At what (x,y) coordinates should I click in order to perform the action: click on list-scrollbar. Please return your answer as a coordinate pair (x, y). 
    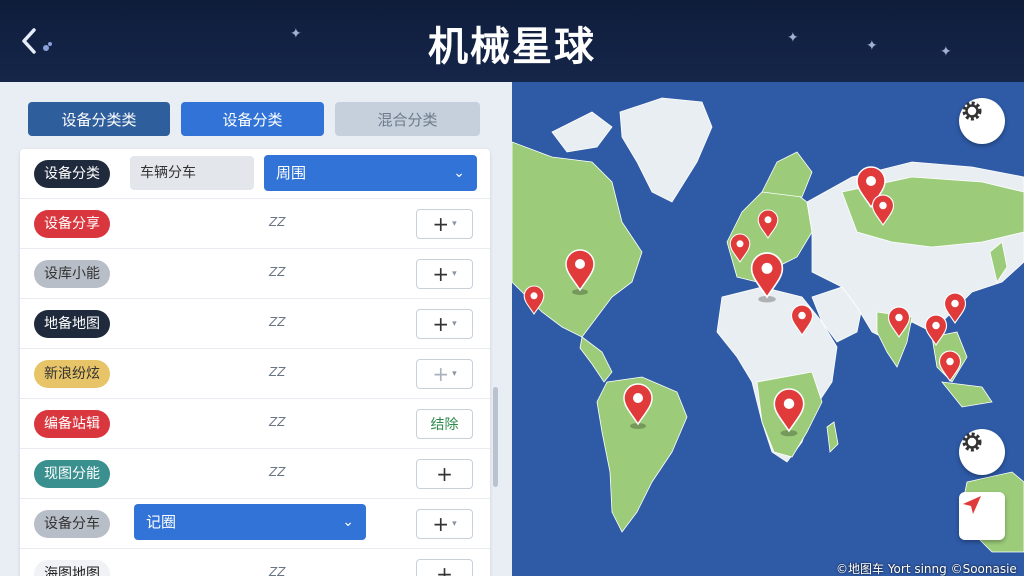
    Looking at the image, I should click on (495, 437).